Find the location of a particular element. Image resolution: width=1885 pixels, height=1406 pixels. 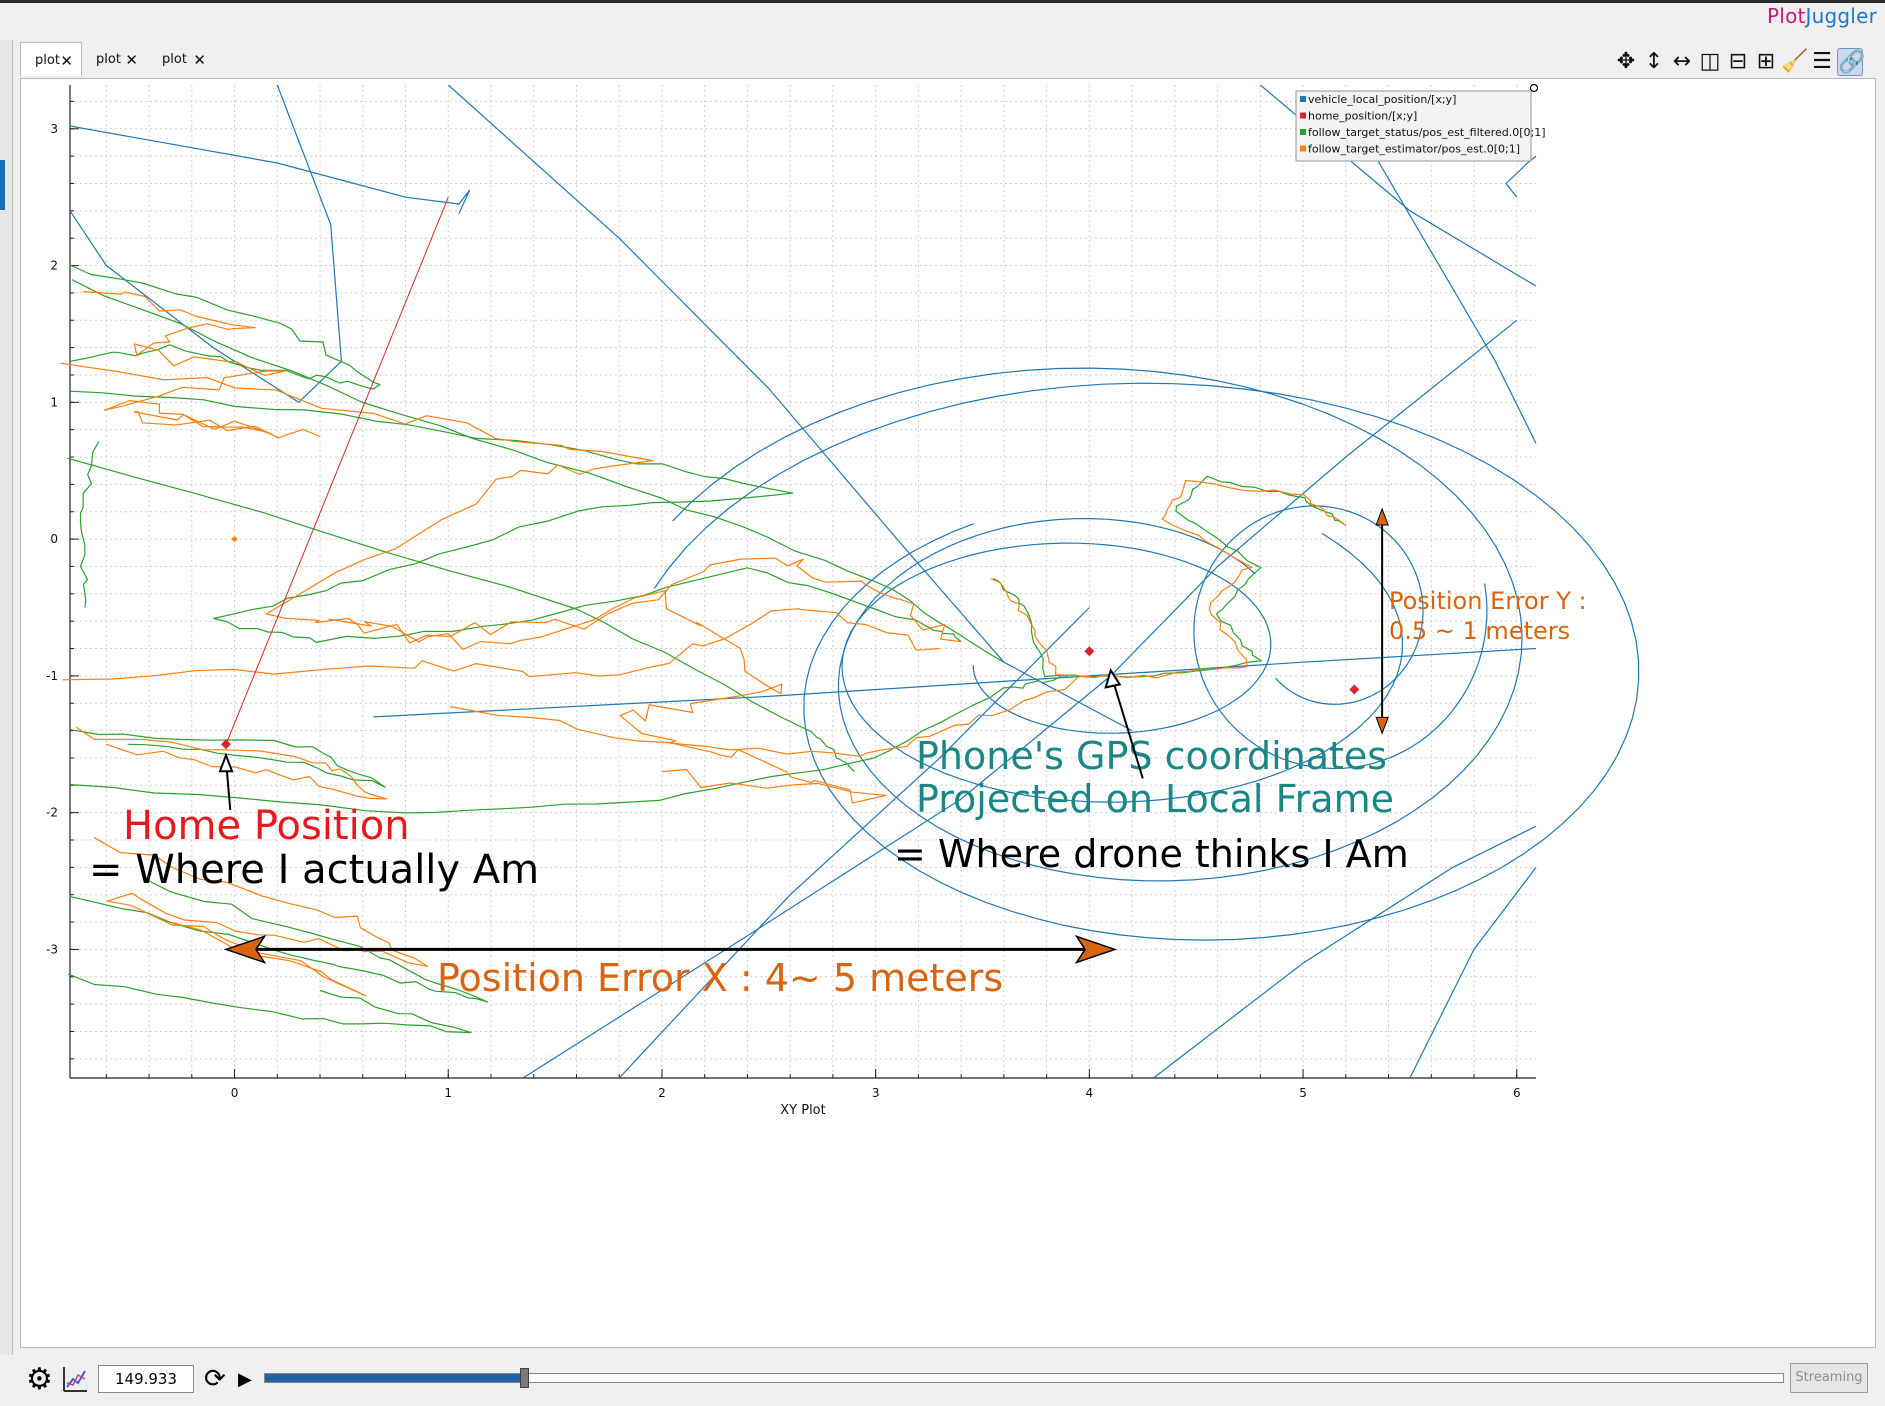

plot-toolbar: ✥ ↕ ↔ ◫ ⊟ ⊞ 🧹 ☰ 🔗 is located at coordinates (1743, 64).